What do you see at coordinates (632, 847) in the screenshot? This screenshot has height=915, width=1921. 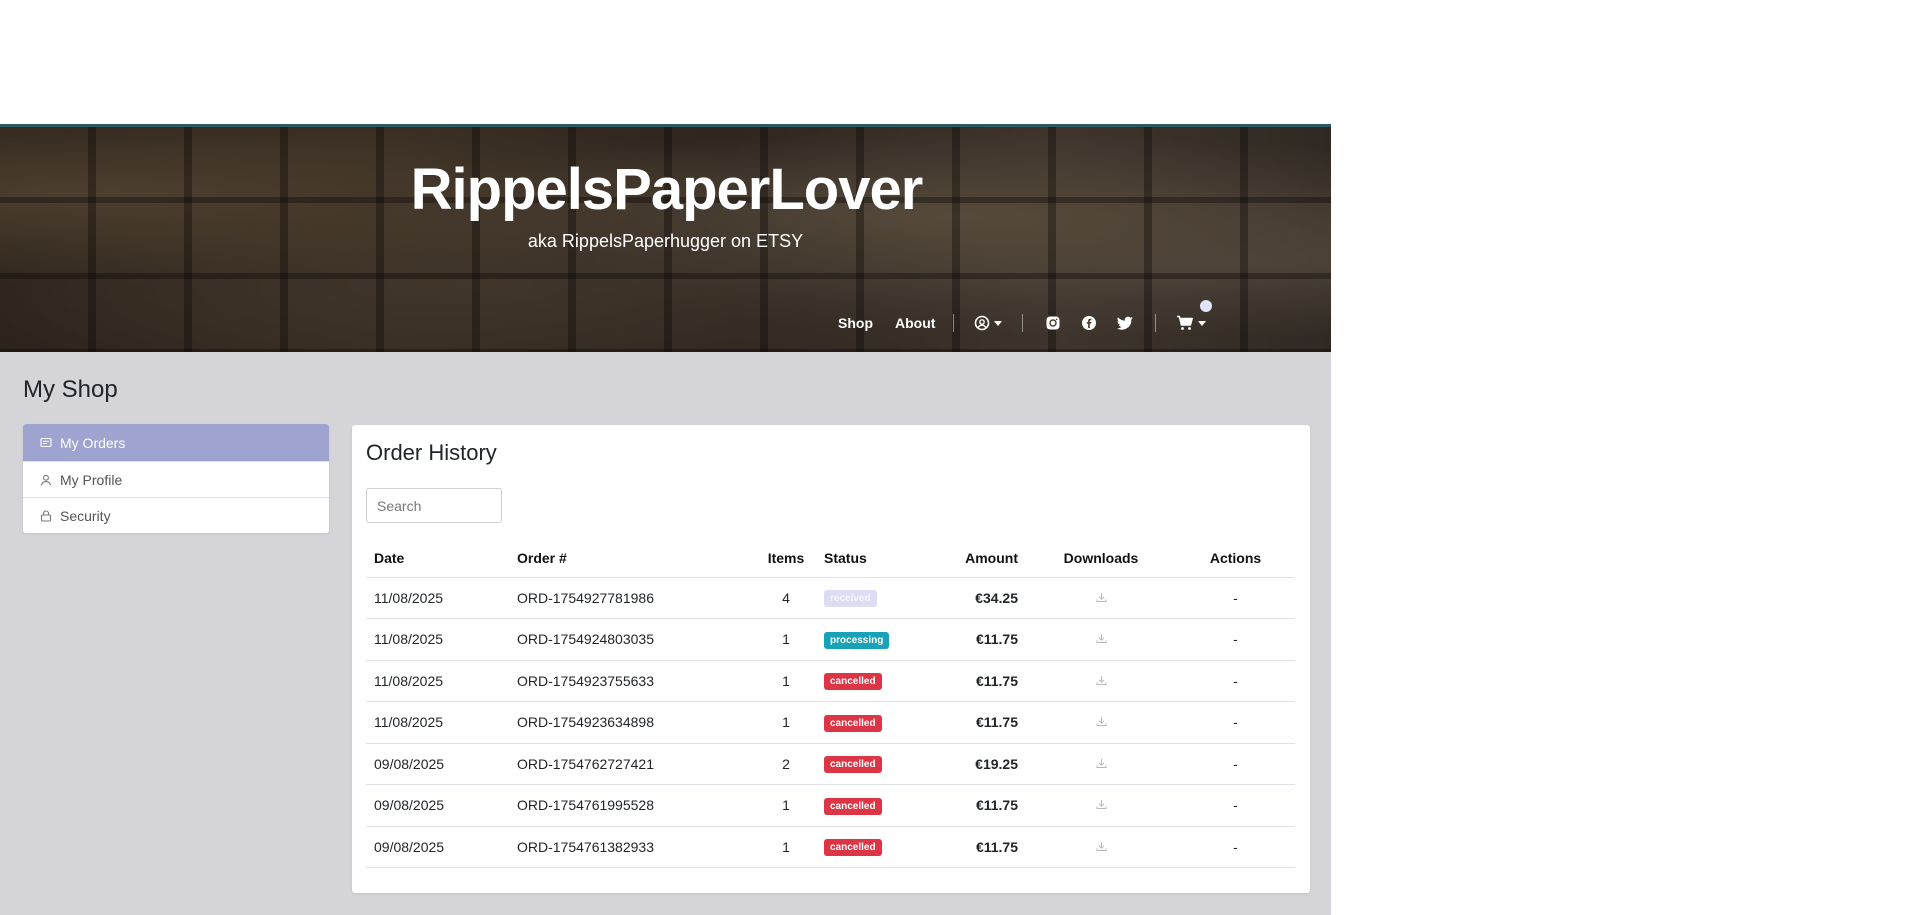 I see `order-number: ORD-1754761382933` at bounding box center [632, 847].